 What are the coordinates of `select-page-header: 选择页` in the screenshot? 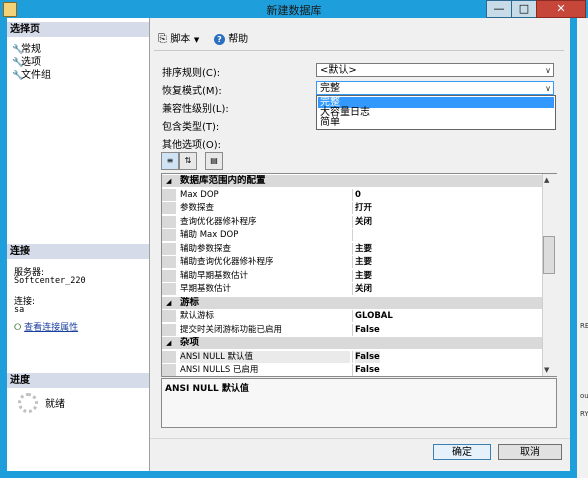 It's located at (78, 29).